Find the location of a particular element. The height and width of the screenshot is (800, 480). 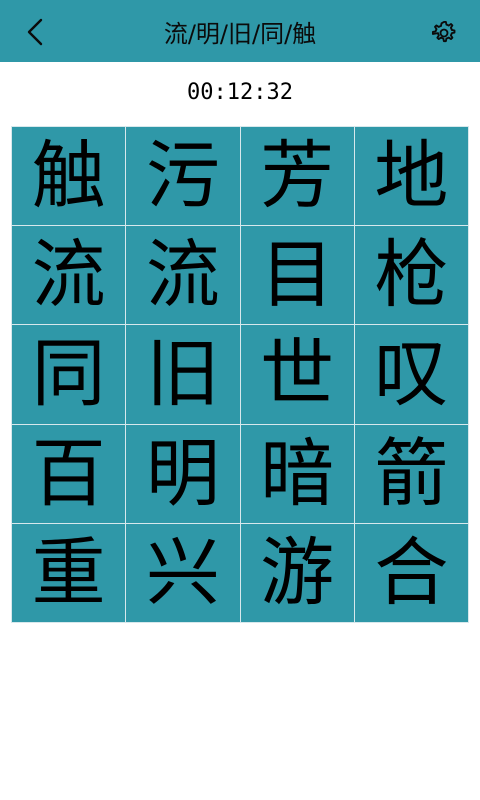

grid-cell: 合 is located at coordinates (411, 572).